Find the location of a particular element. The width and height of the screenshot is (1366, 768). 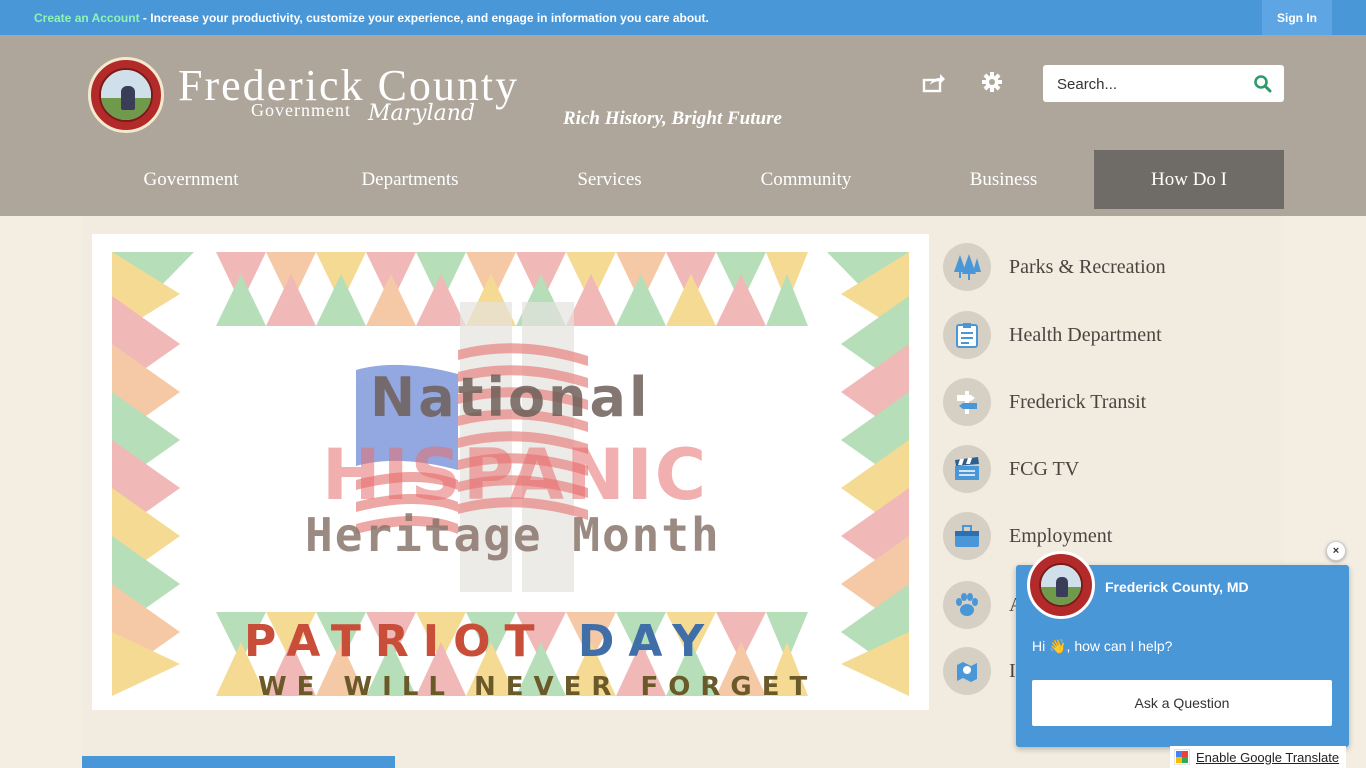

quick-link-label: Health Department is located at coordinates (1085, 334).